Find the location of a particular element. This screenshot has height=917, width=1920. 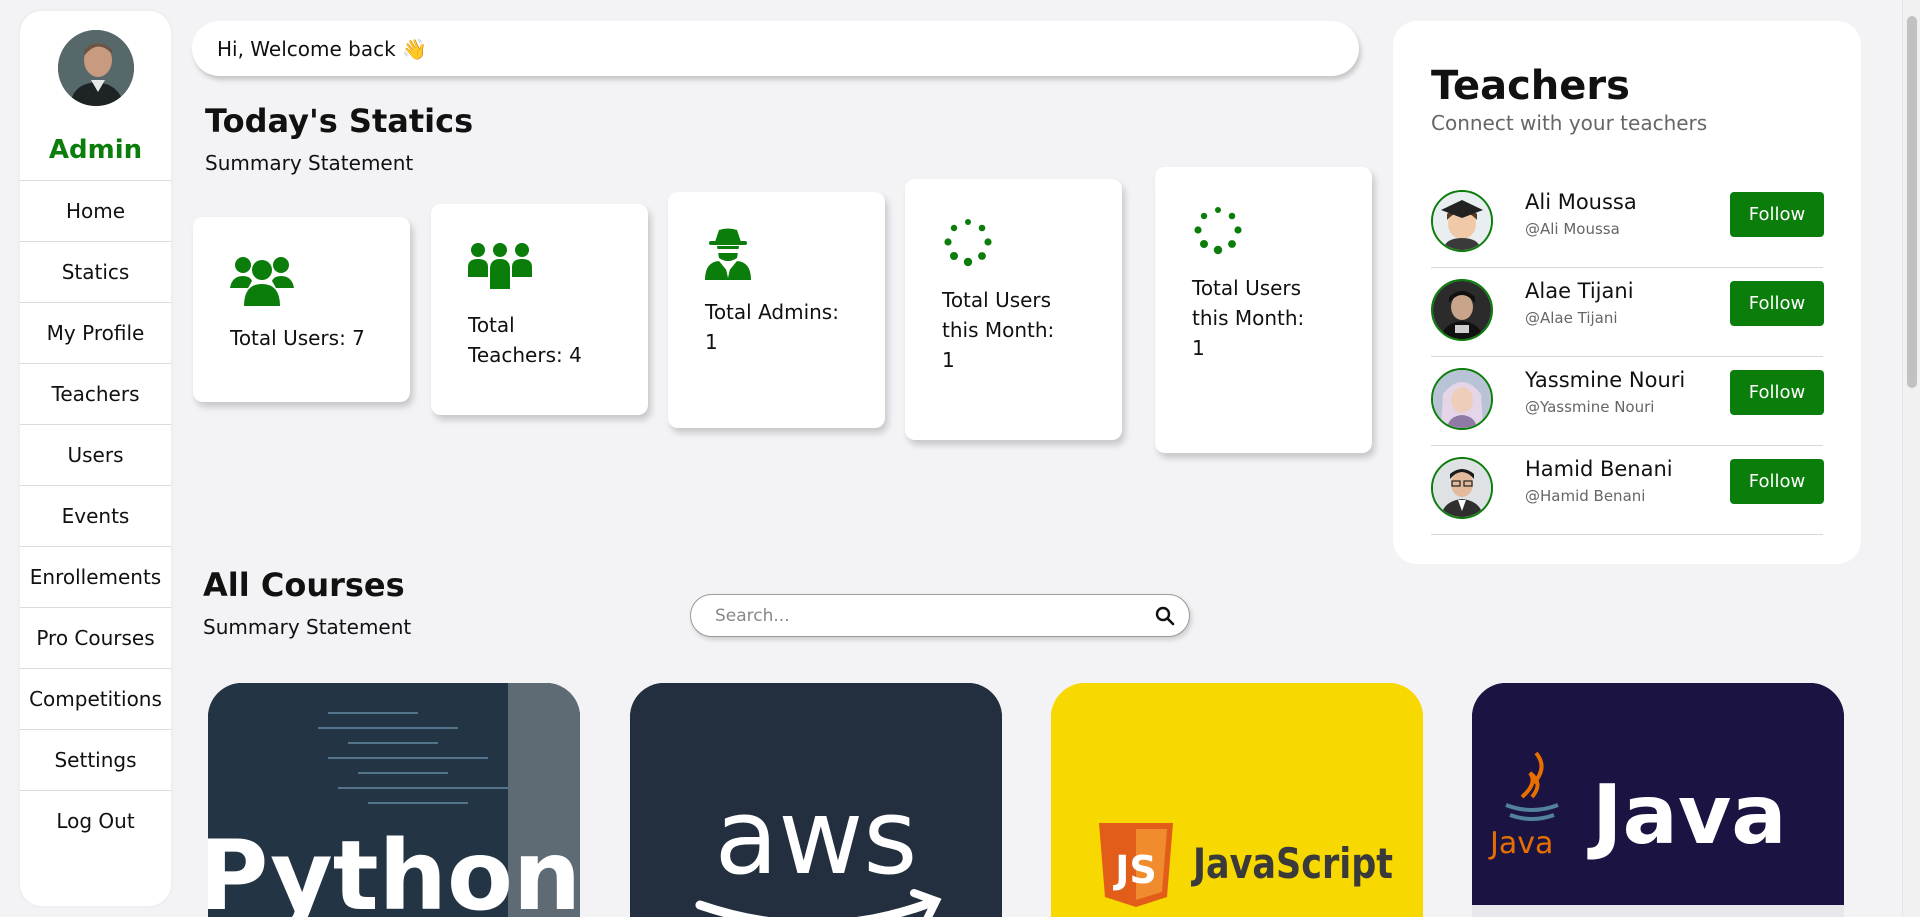

course-search is located at coordinates (940, 615).